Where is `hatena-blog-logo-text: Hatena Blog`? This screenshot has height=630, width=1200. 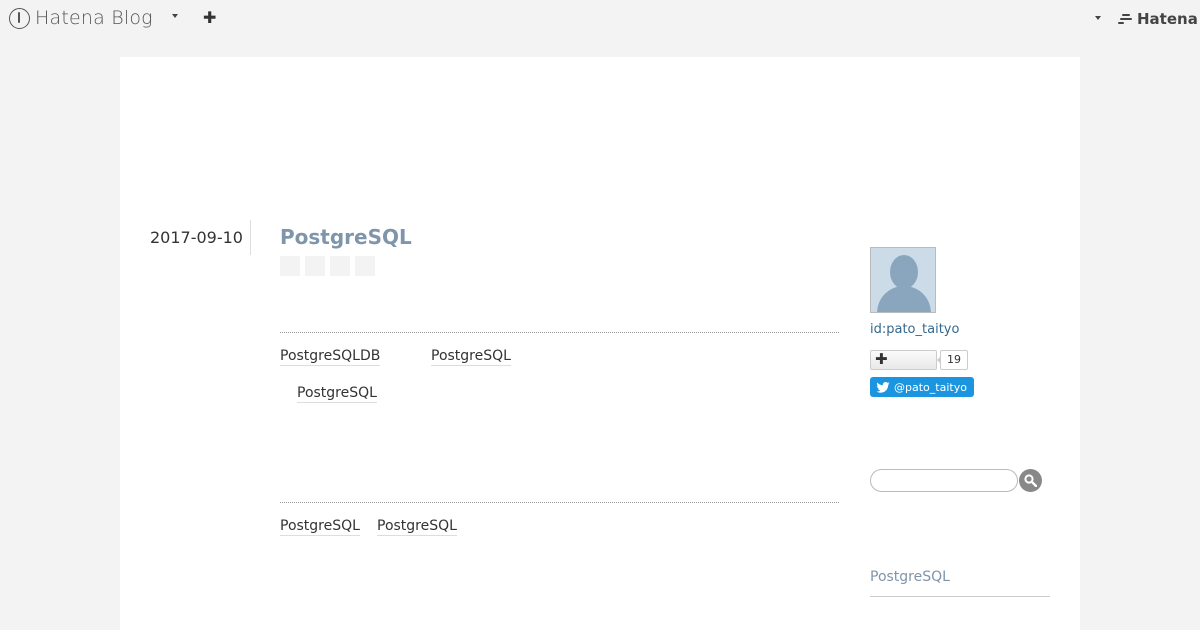
hatena-blog-logo-text: Hatena Blog is located at coordinates (94, 18).